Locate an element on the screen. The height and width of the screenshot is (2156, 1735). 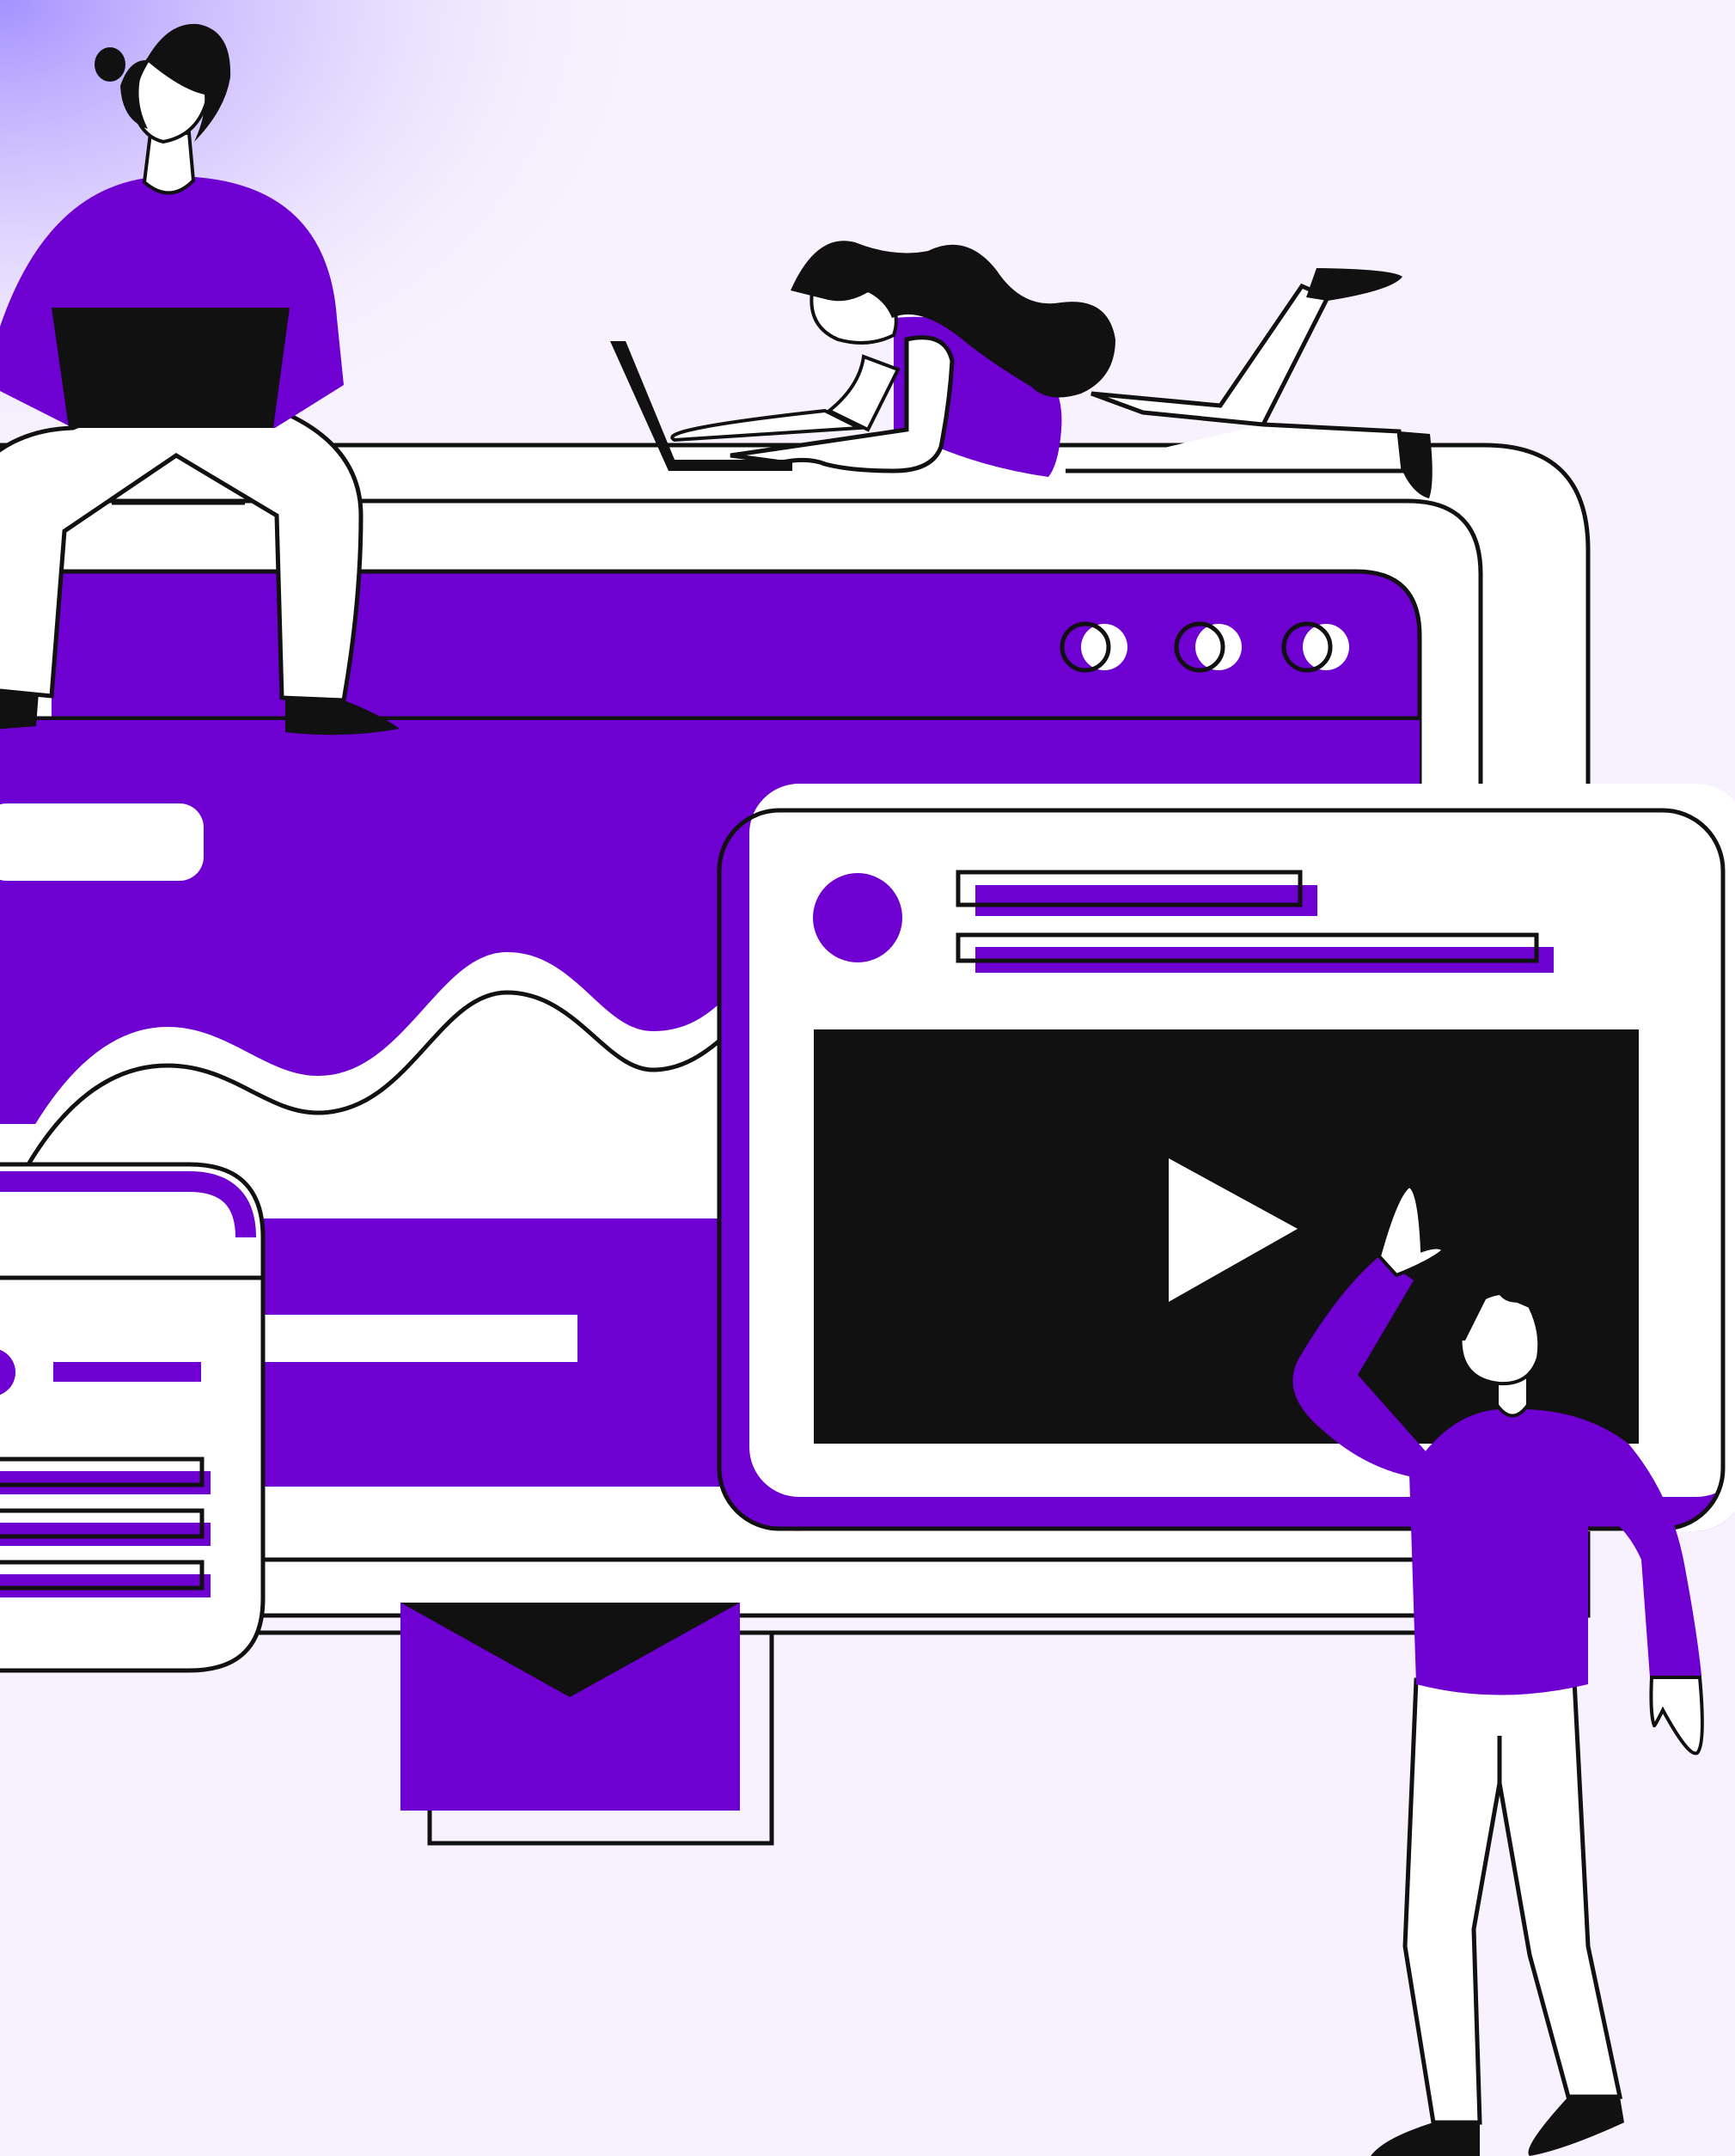
profile-card is located at coordinates (133, 1417).